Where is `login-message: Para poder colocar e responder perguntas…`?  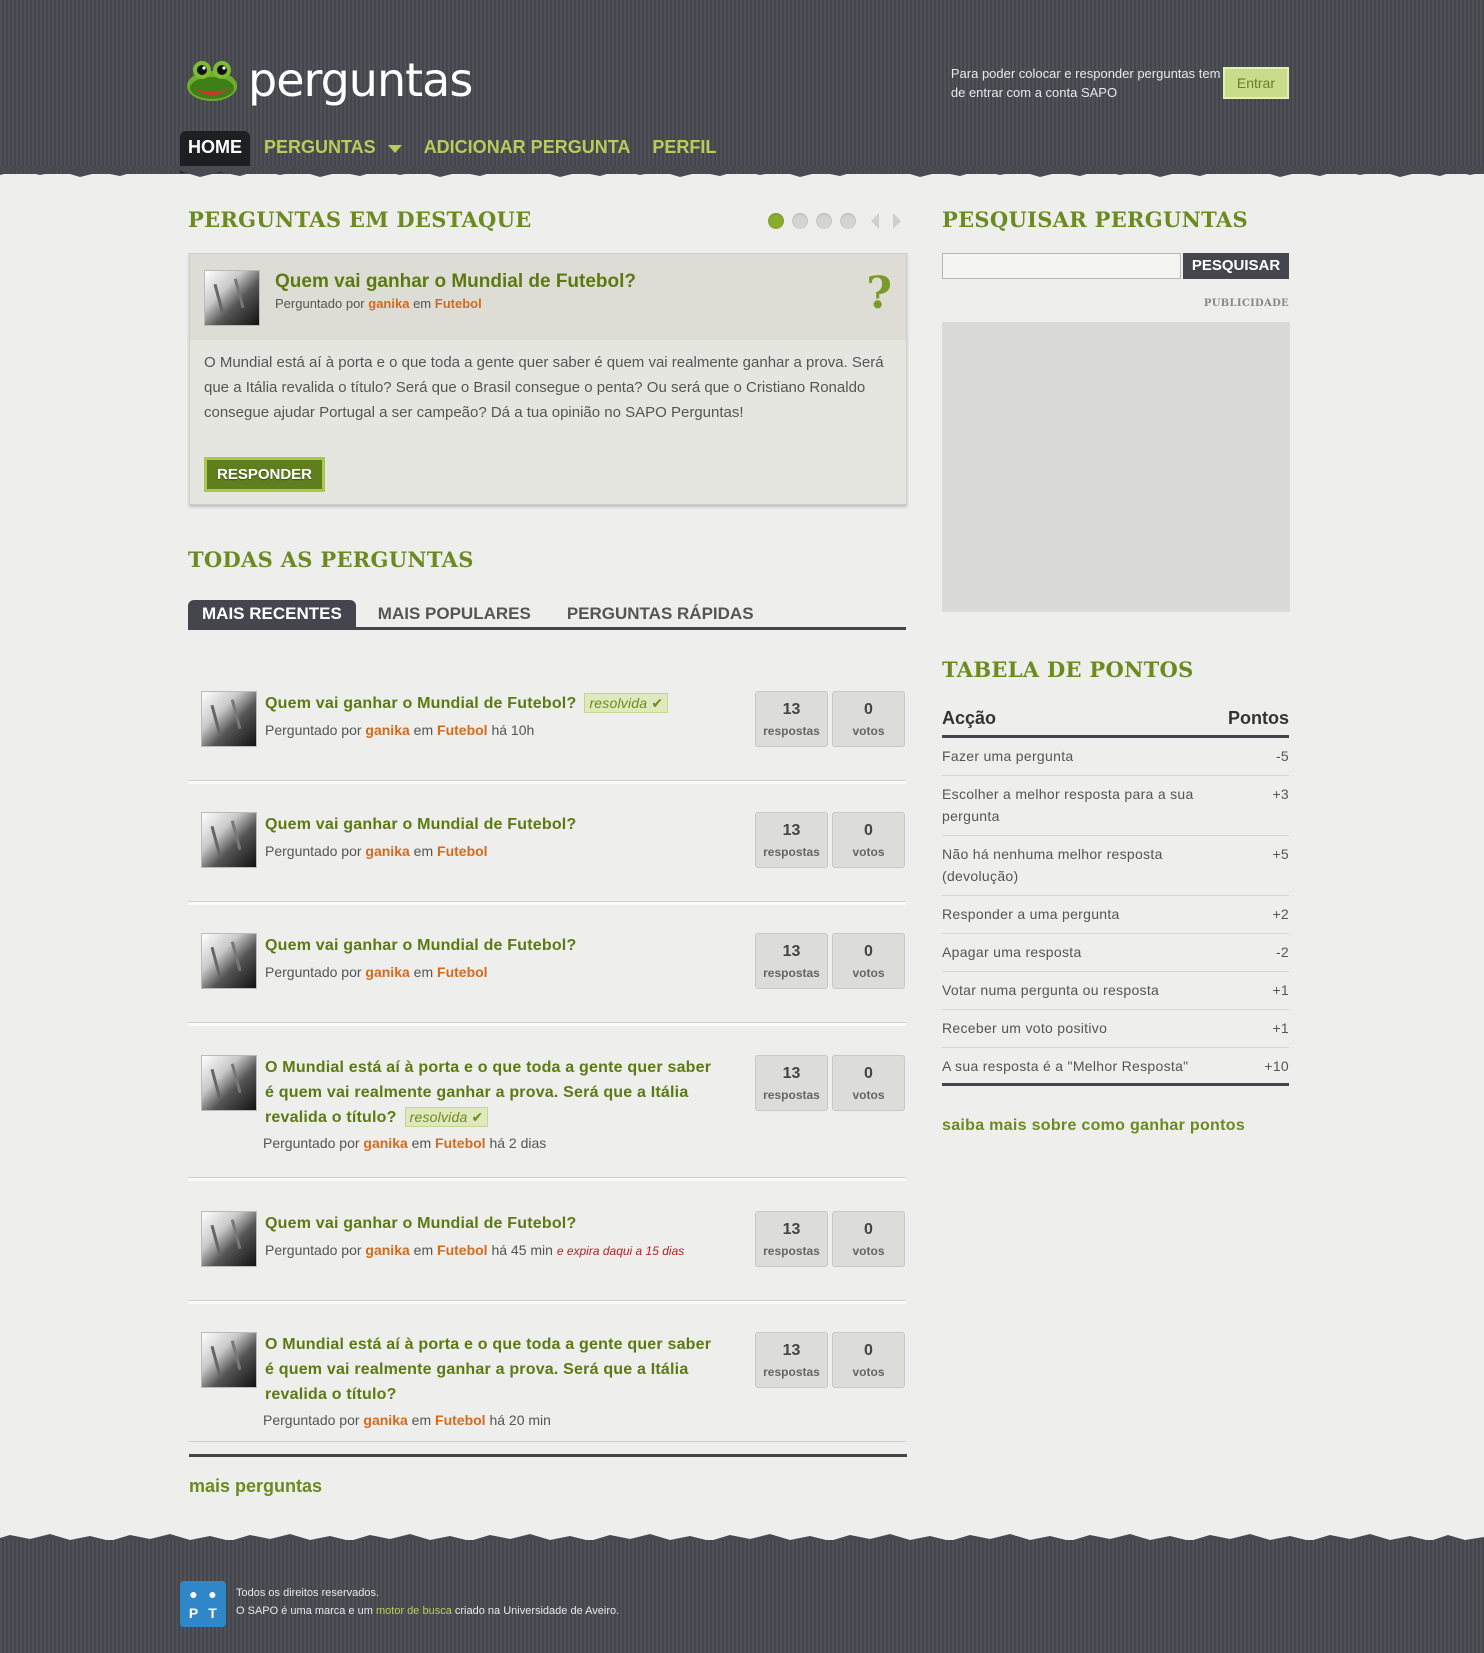
login-message: Para poder colocar e responder perguntas… is located at coordinates (1085, 83).